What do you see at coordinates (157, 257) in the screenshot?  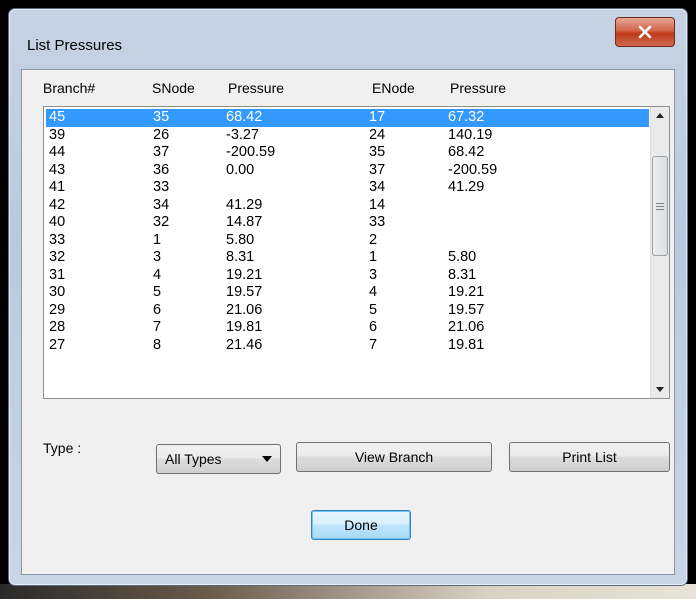 I see `cell-snode: 3` at bounding box center [157, 257].